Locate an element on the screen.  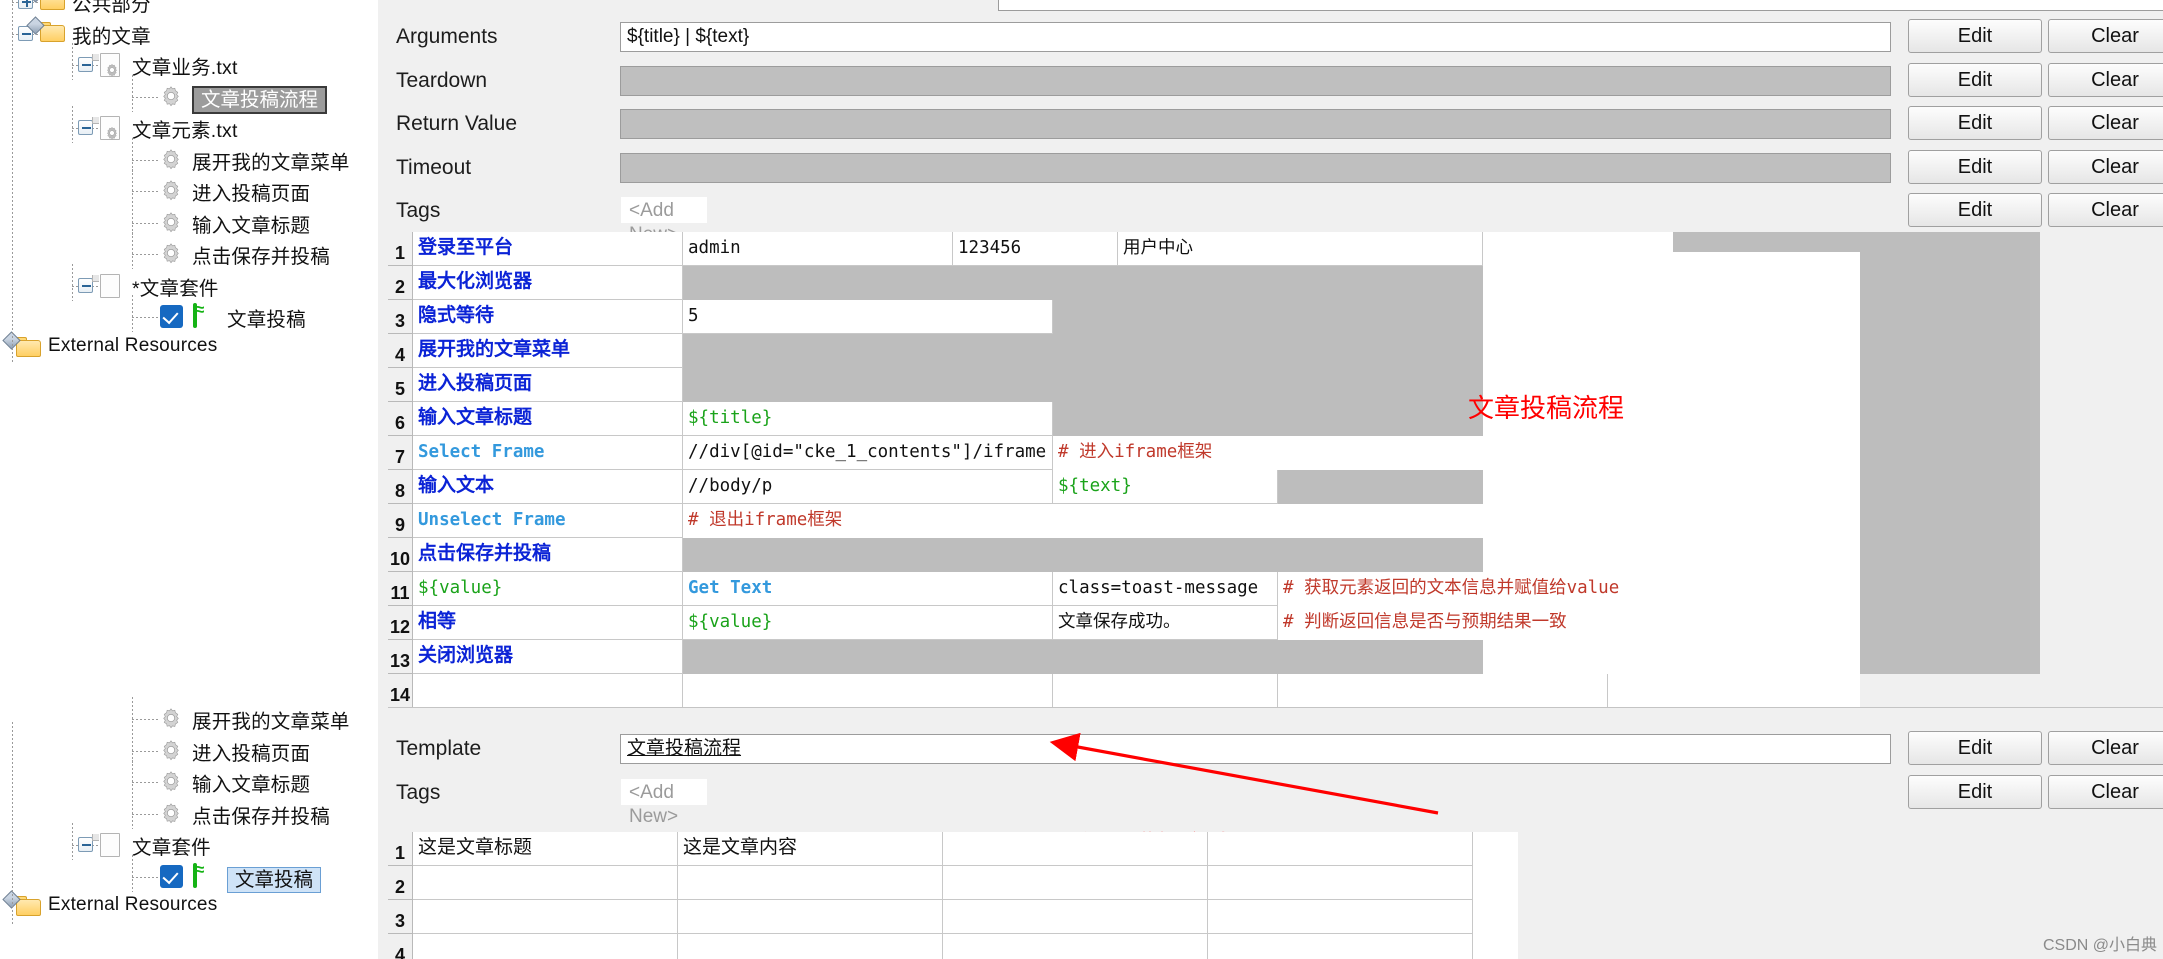
grid-cell: 这是文章标题 is located at coordinates (545, 849).